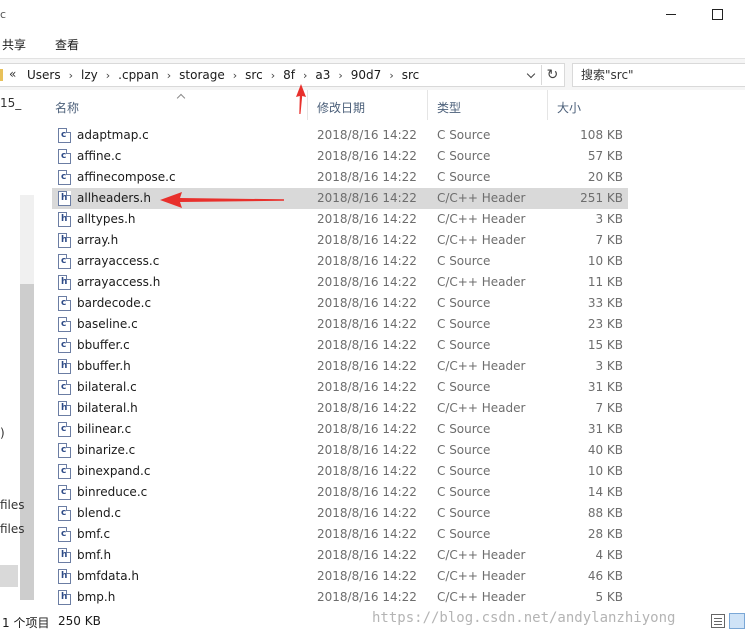 Image resolution: width=745 pixels, height=636 pixels. I want to click on file-row: h array.h 2018/8/16 14:22 C/C++ Header 7 KB, so click(340, 240).